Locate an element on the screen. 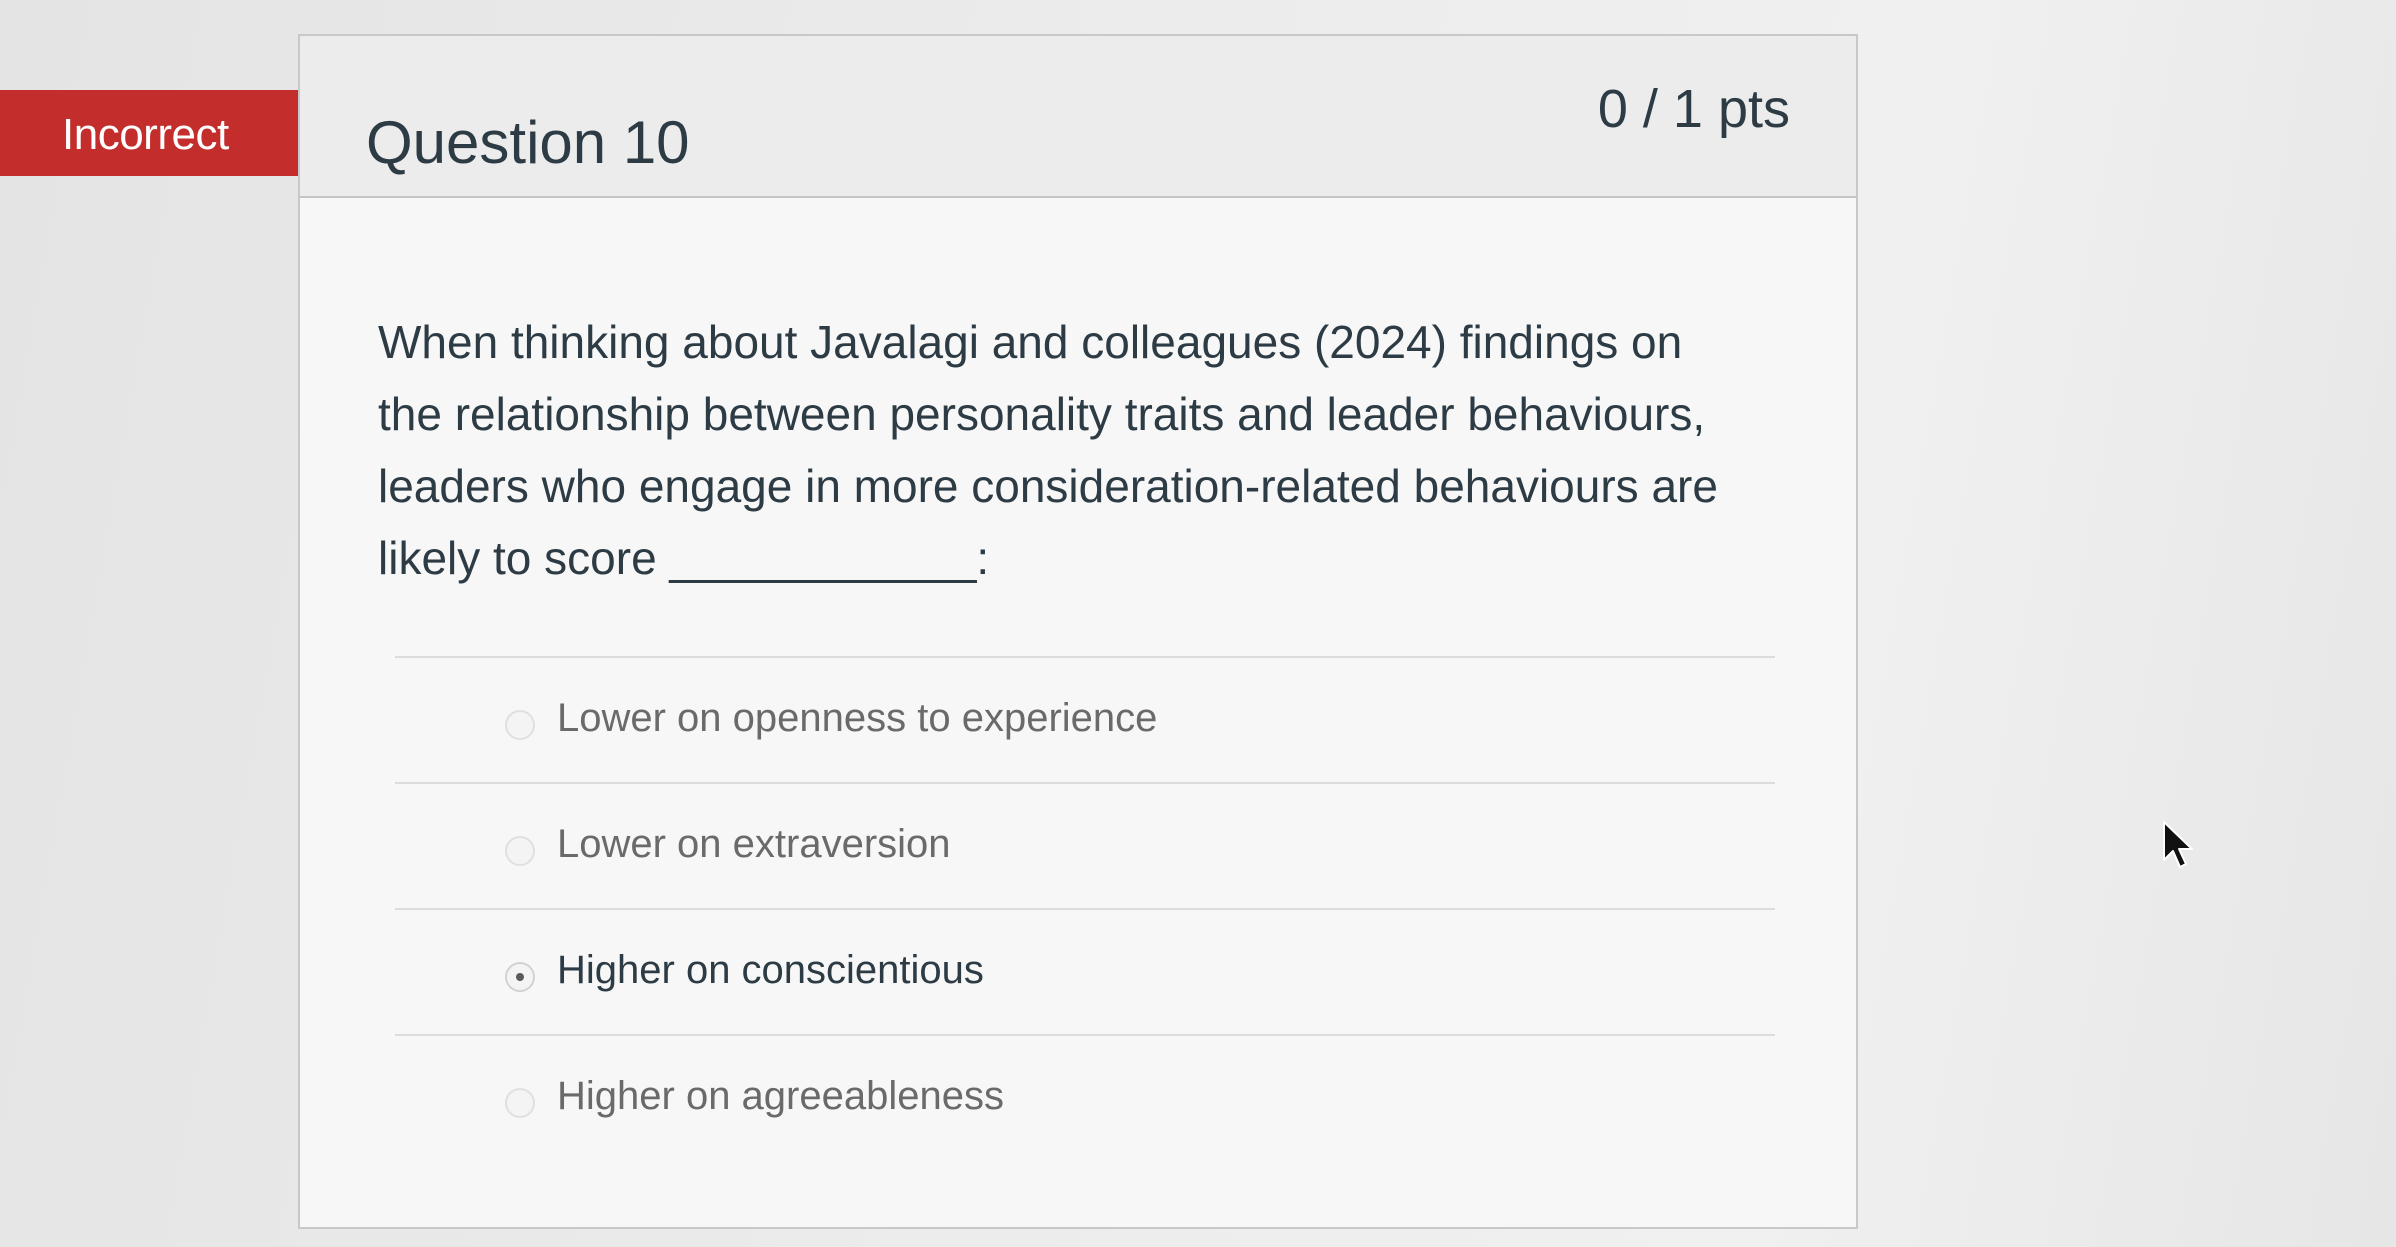  answer-label: Lower on openness to experience is located at coordinates (857, 718).